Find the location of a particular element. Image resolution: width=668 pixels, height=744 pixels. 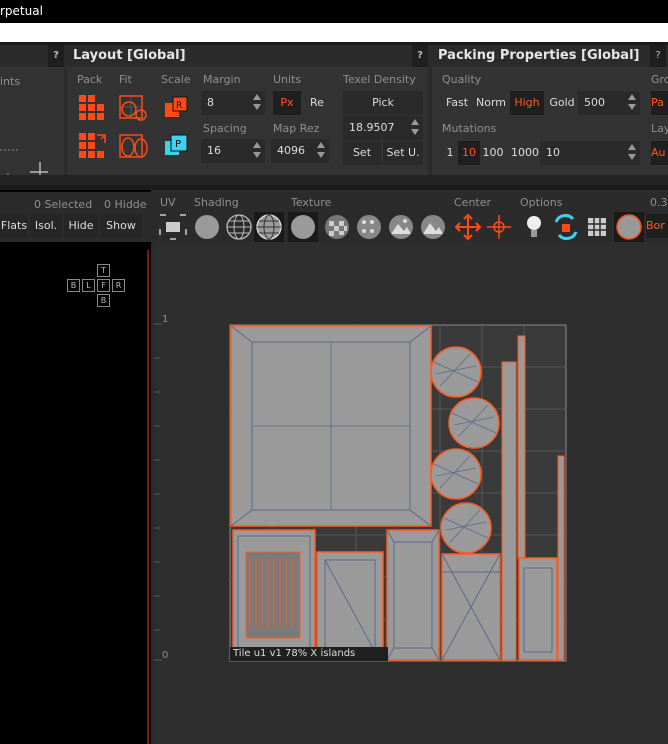

fit-icon is located at coordinates (134, 109).